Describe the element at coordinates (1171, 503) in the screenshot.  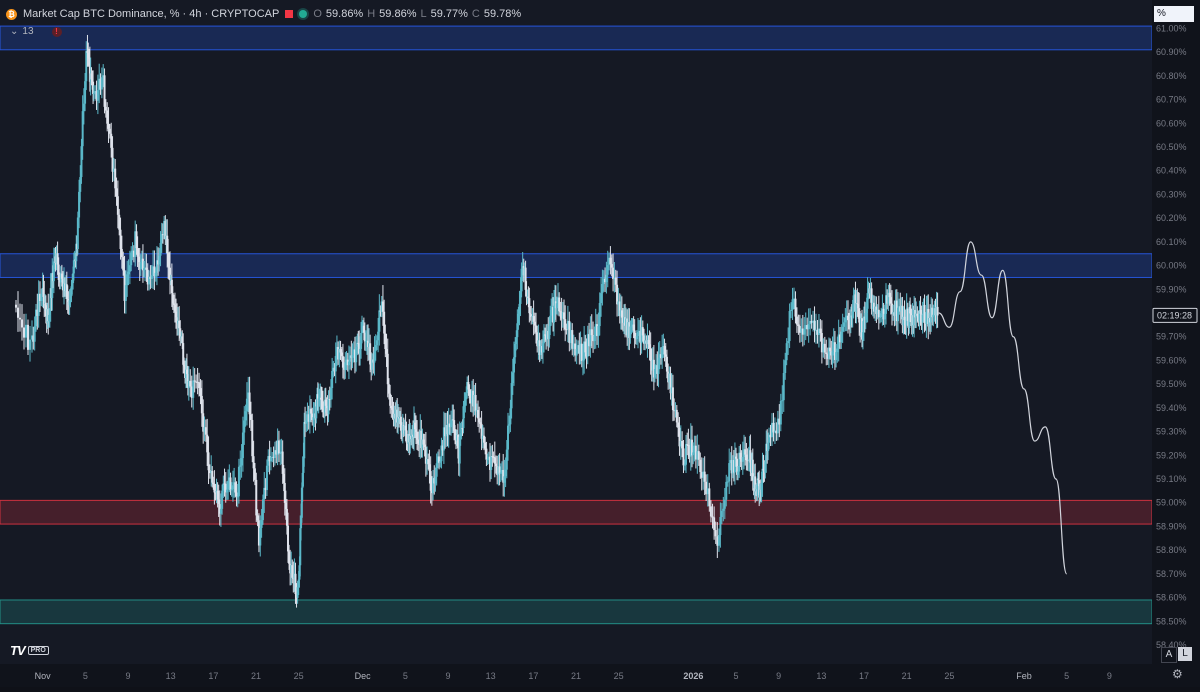
I see `y-tick-label: 59.00%` at that location.